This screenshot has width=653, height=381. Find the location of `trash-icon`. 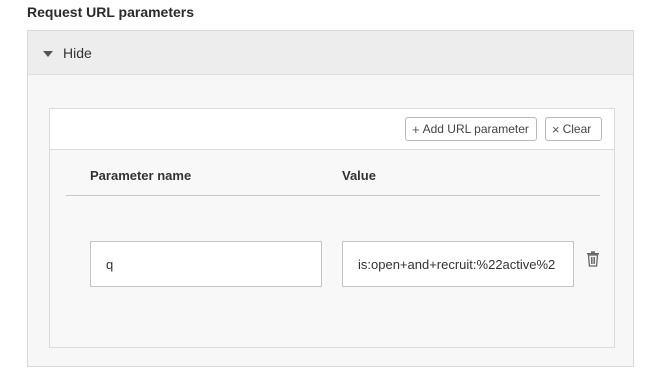

trash-icon is located at coordinates (593, 259).